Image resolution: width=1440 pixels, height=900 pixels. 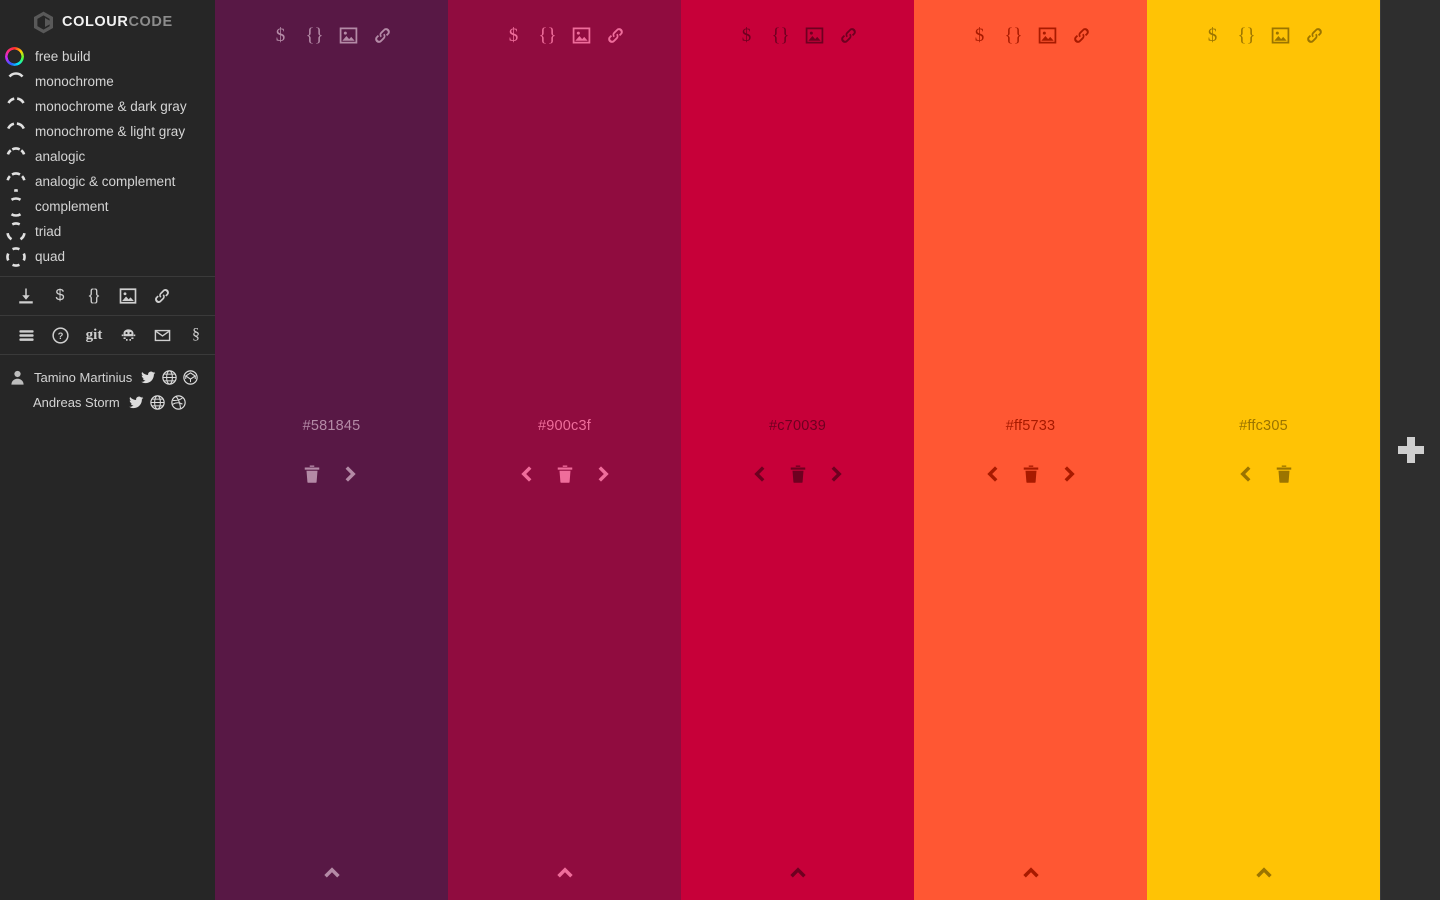 I want to click on credit-name: Andreas Storm, so click(x=76, y=402).